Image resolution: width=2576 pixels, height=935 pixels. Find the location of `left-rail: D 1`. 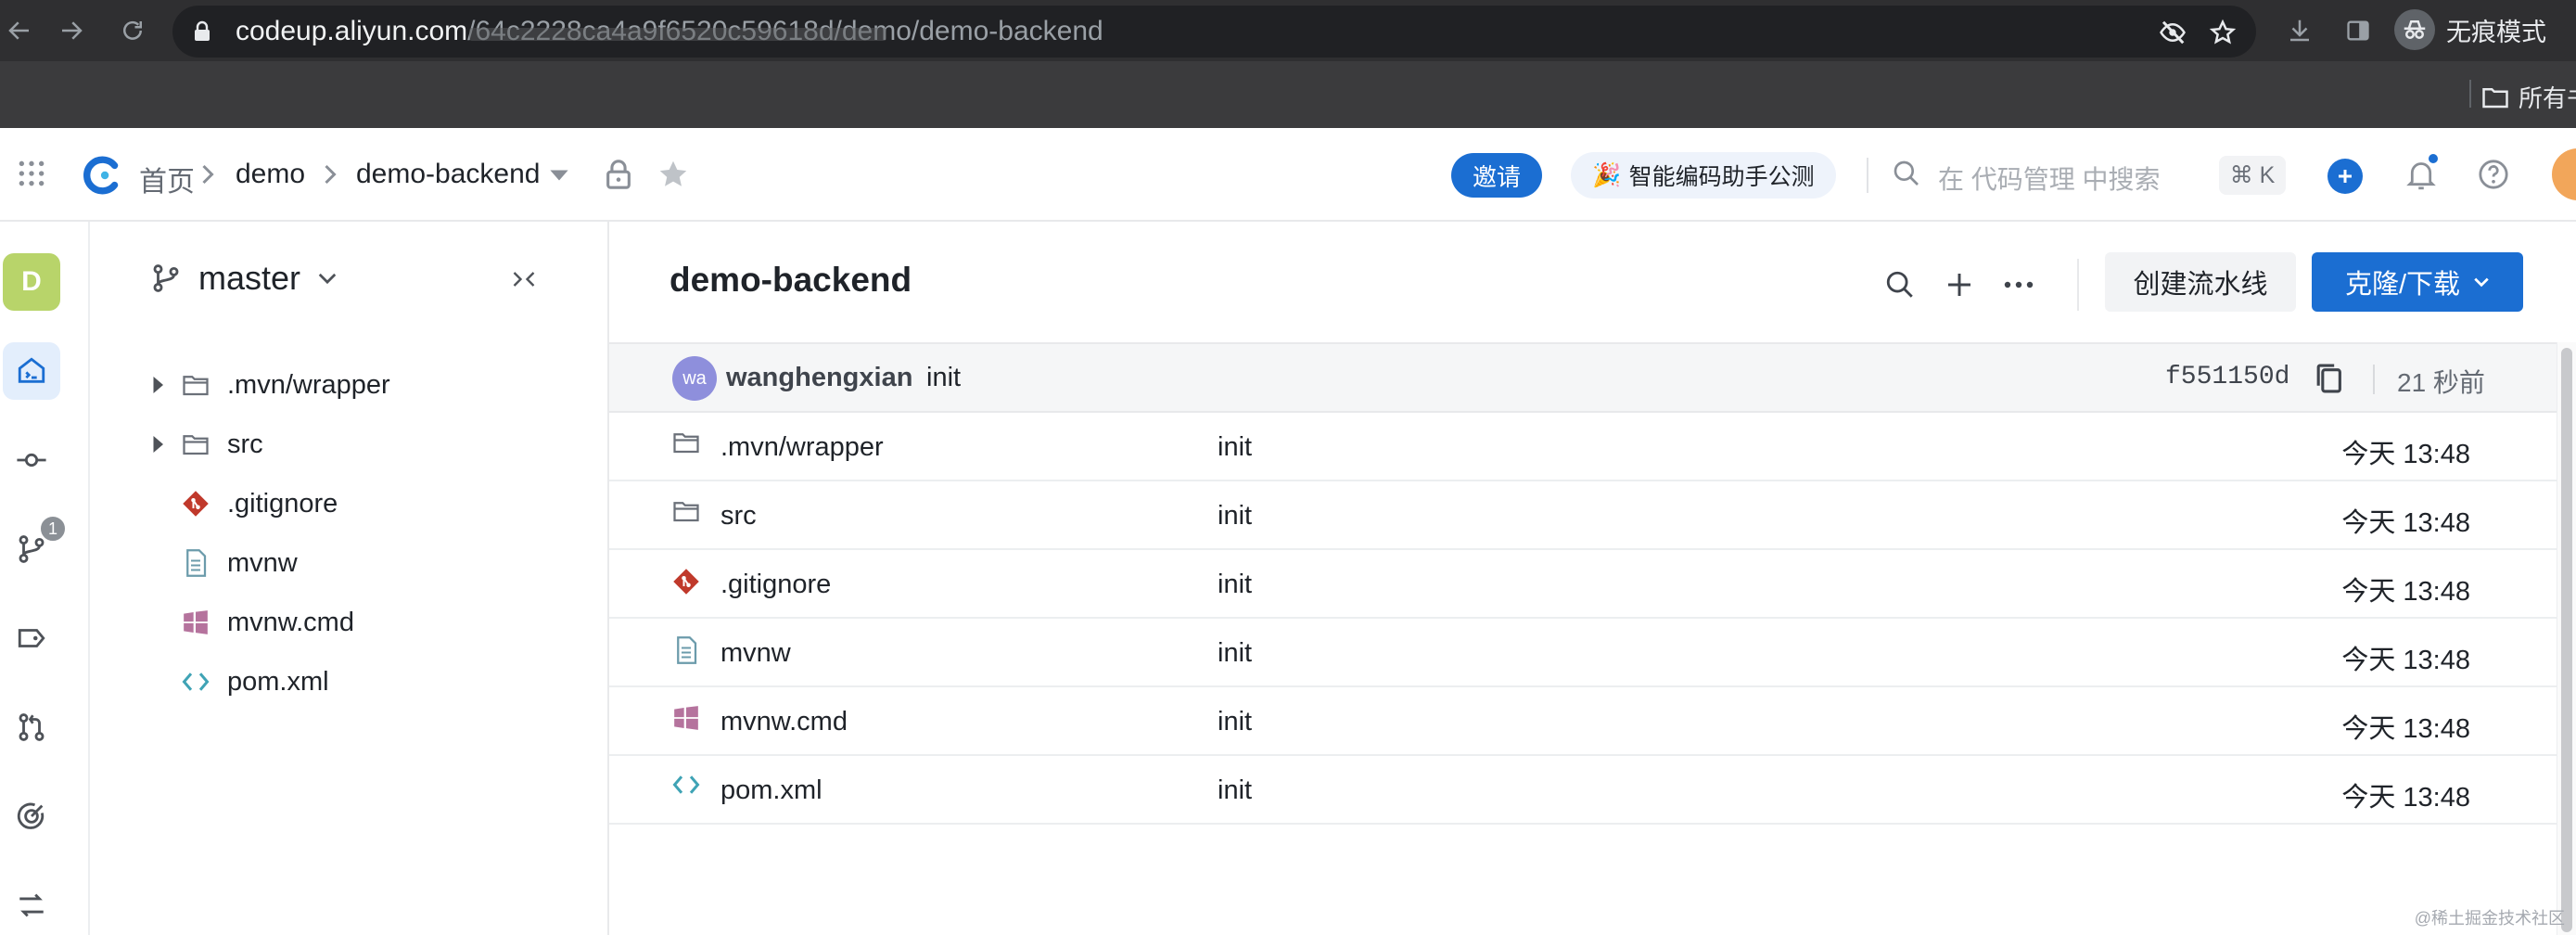

left-rail: D 1 is located at coordinates (45, 579).